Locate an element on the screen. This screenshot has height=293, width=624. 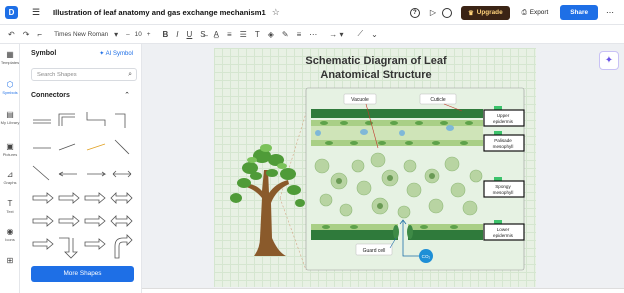
symbols-icon: ⬡ is located at coordinates (10, 84).